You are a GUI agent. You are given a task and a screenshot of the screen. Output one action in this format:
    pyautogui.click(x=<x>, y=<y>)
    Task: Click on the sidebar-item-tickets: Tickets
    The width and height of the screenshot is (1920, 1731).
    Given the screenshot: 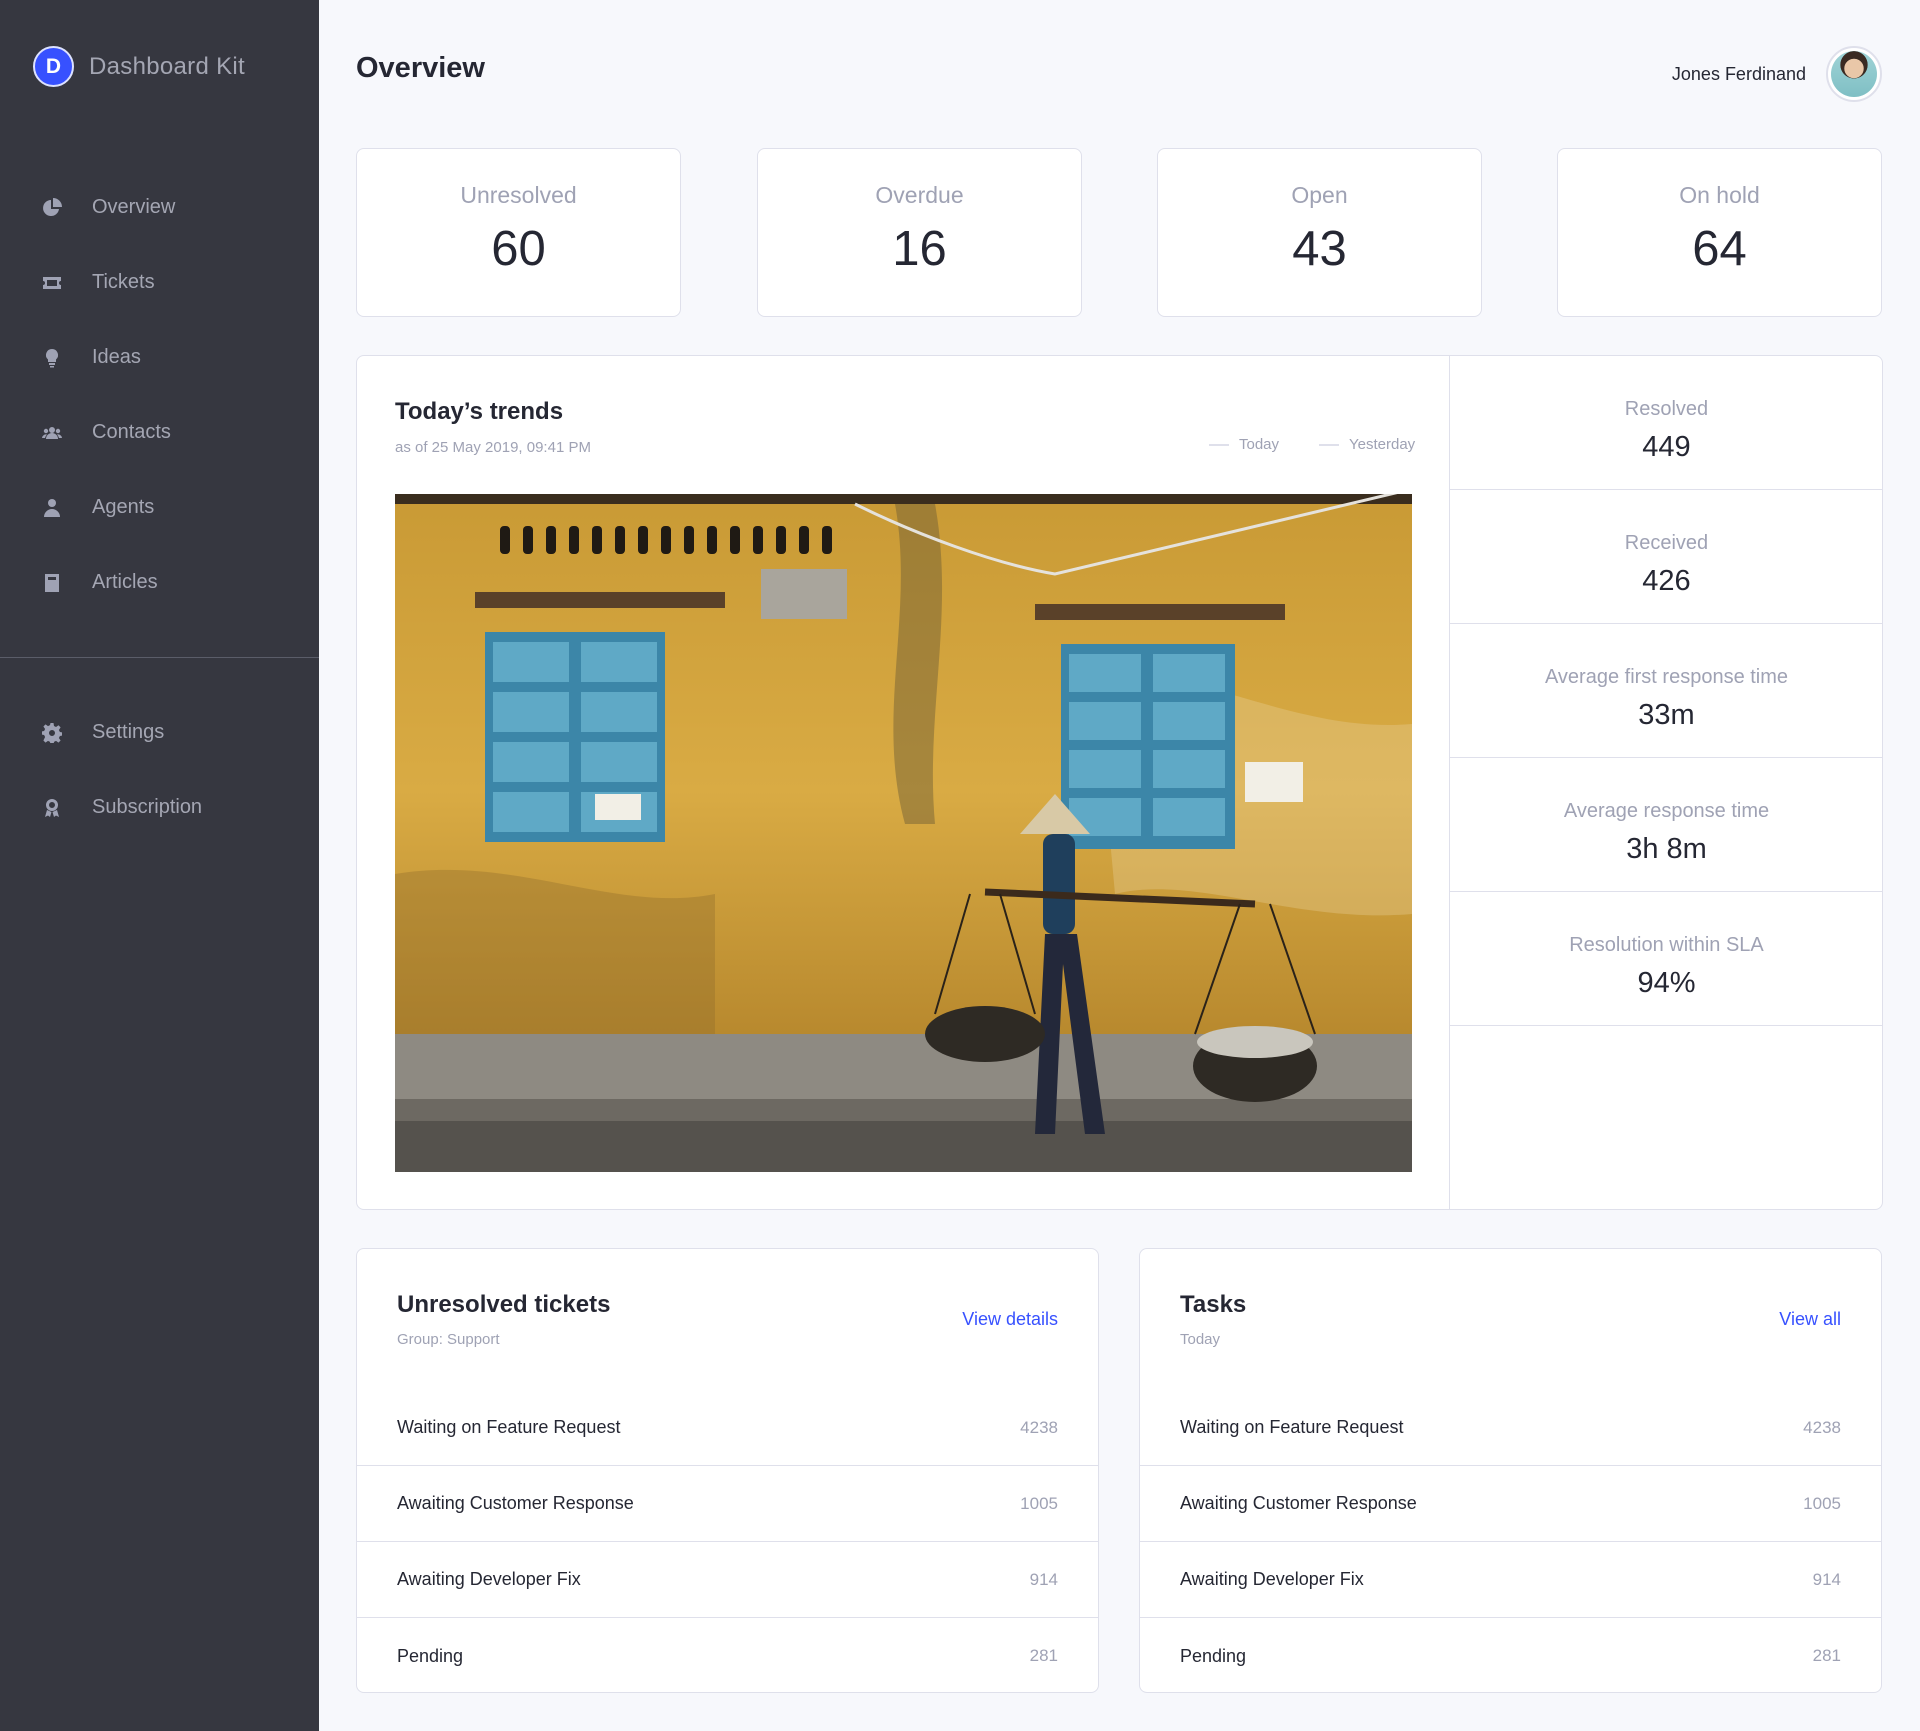 What is the action you would take?
    pyautogui.click(x=159, y=282)
    